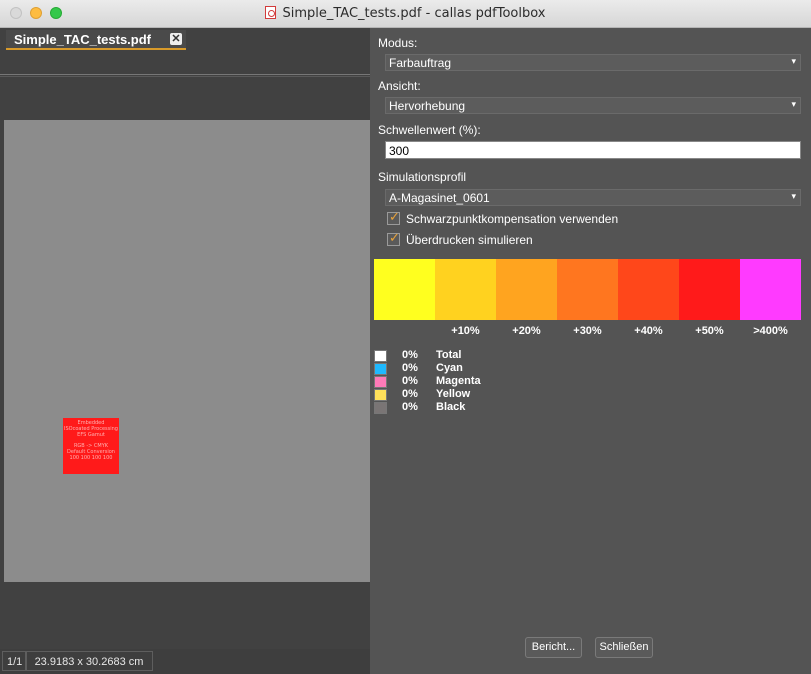 This screenshot has width=811, height=674. Describe the element at coordinates (449, 368) in the screenshot. I see `legend-name: Cyan` at that location.